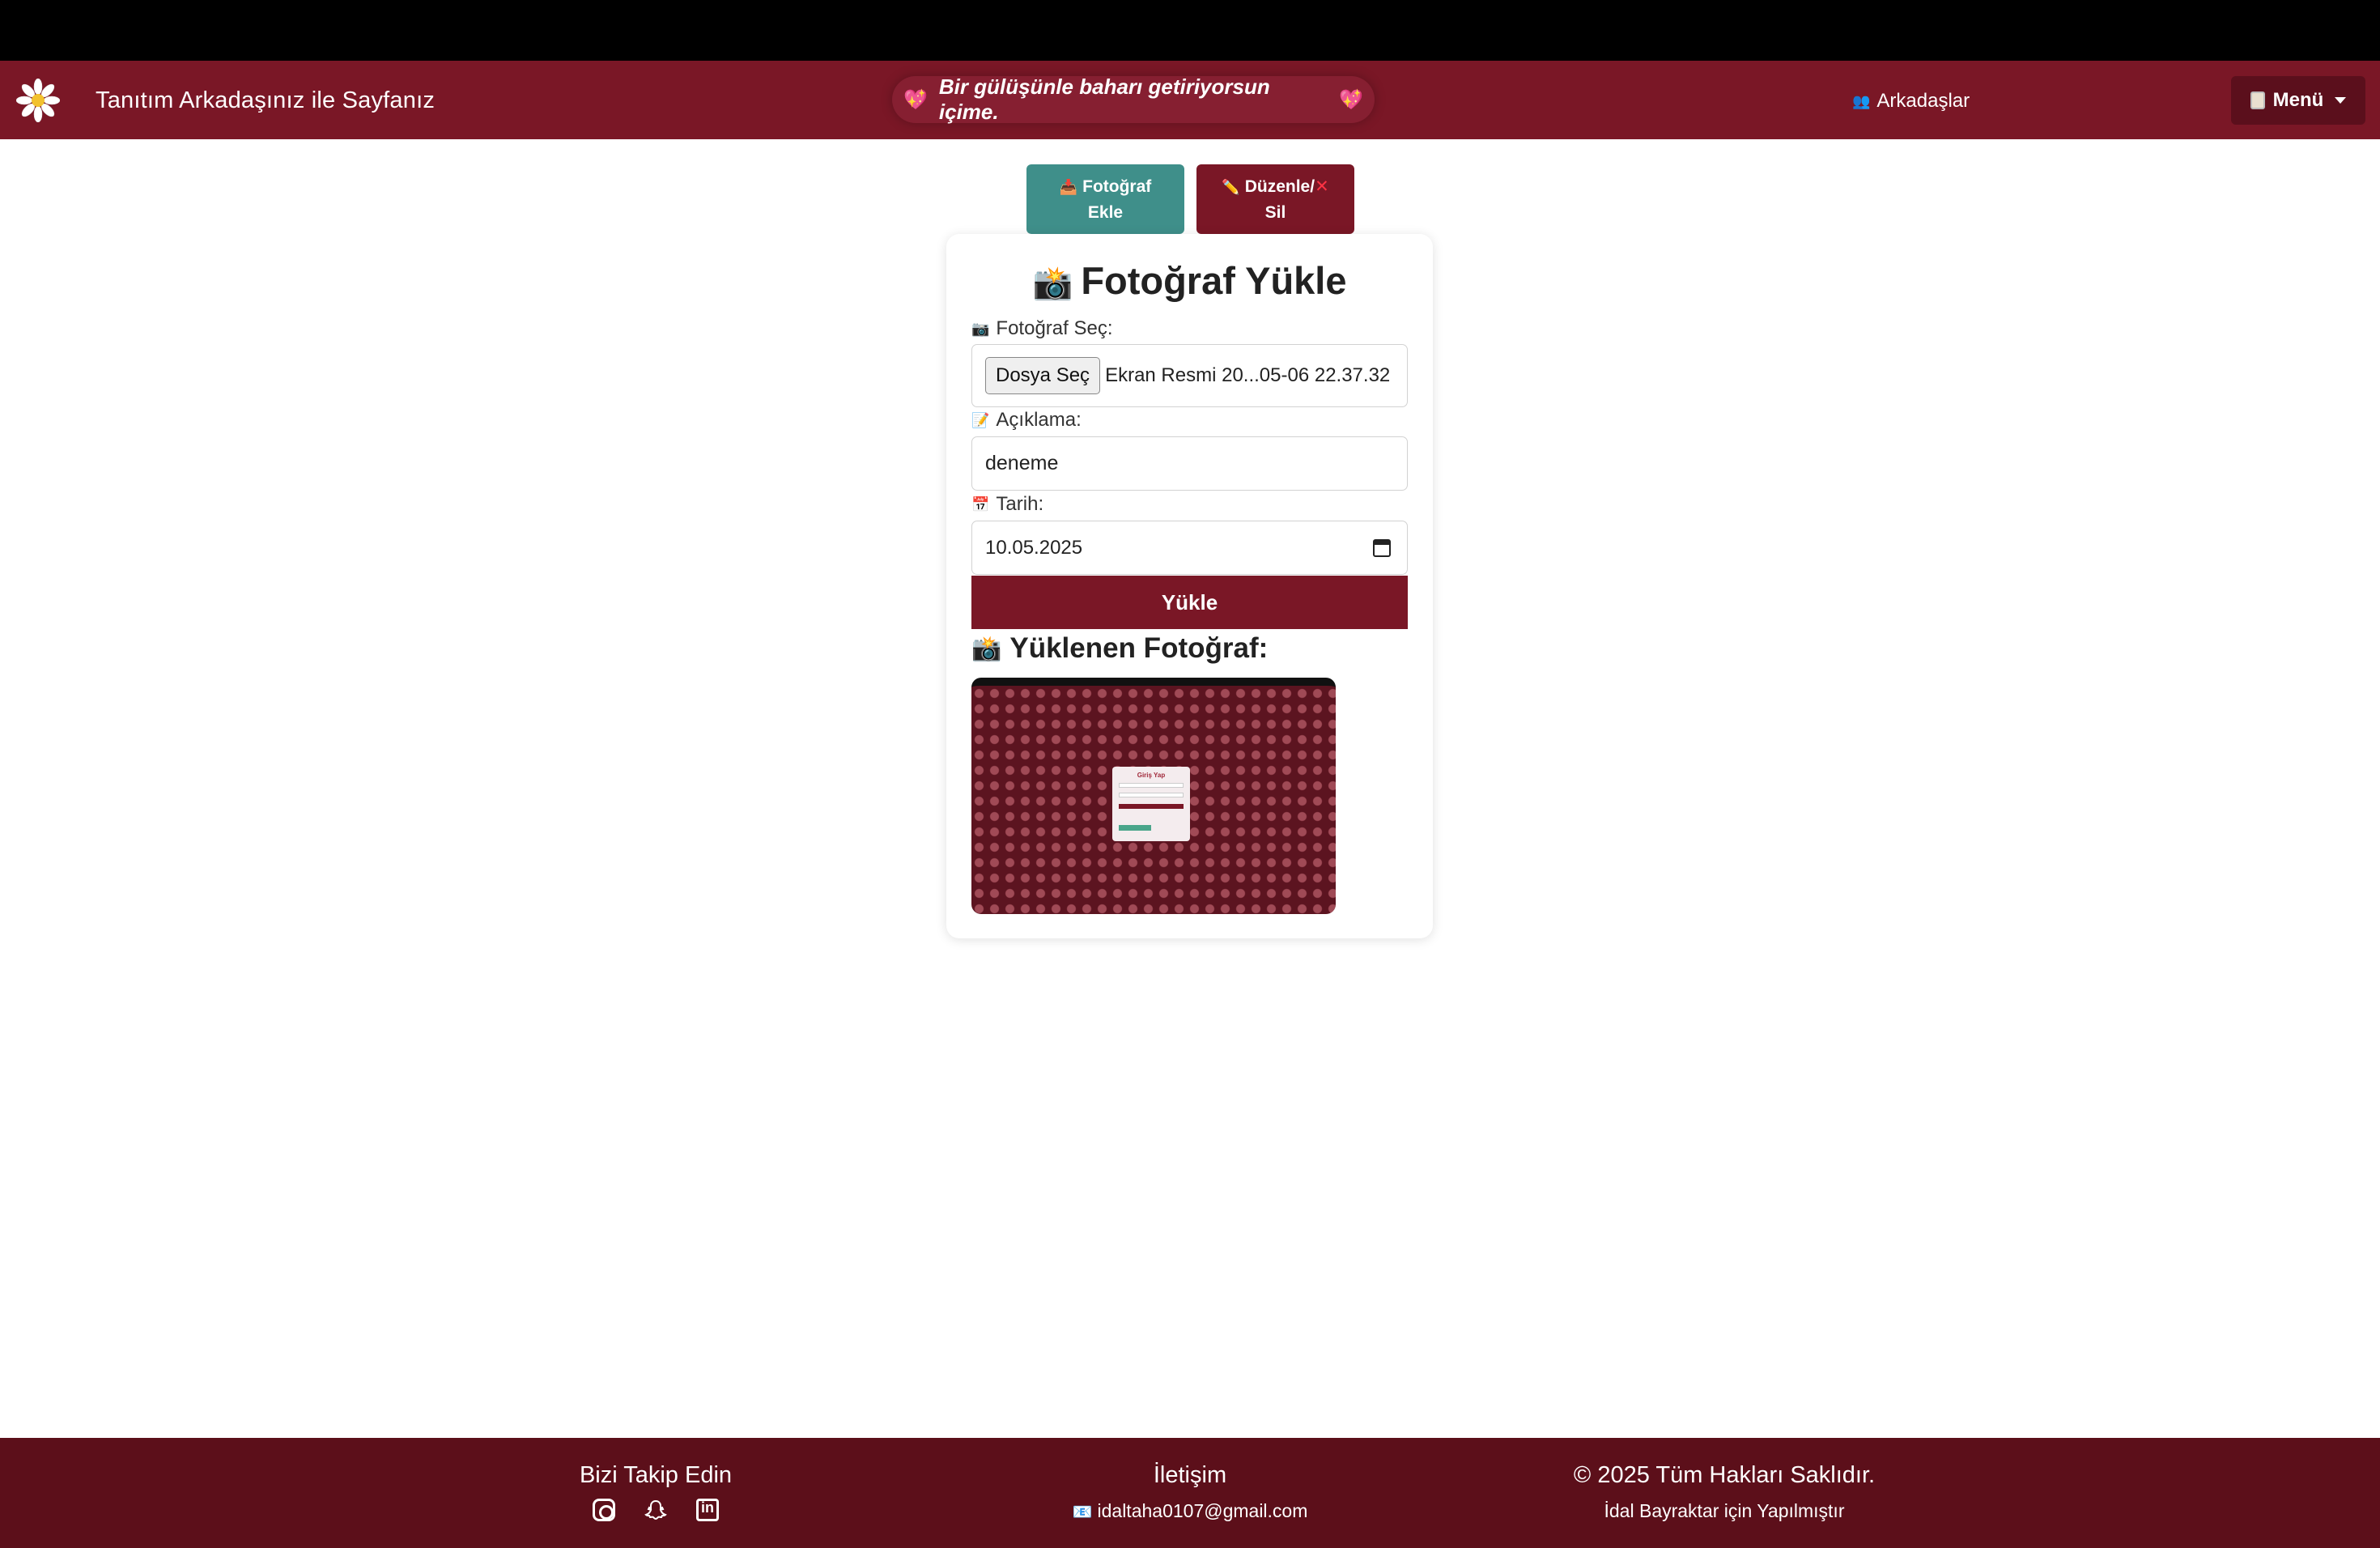 The height and width of the screenshot is (1548, 2380). What do you see at coordinates (1043, 375) in the screenshot?
I see `choose-file-button: Dosya Seç` at bounding box center [1043, 375].